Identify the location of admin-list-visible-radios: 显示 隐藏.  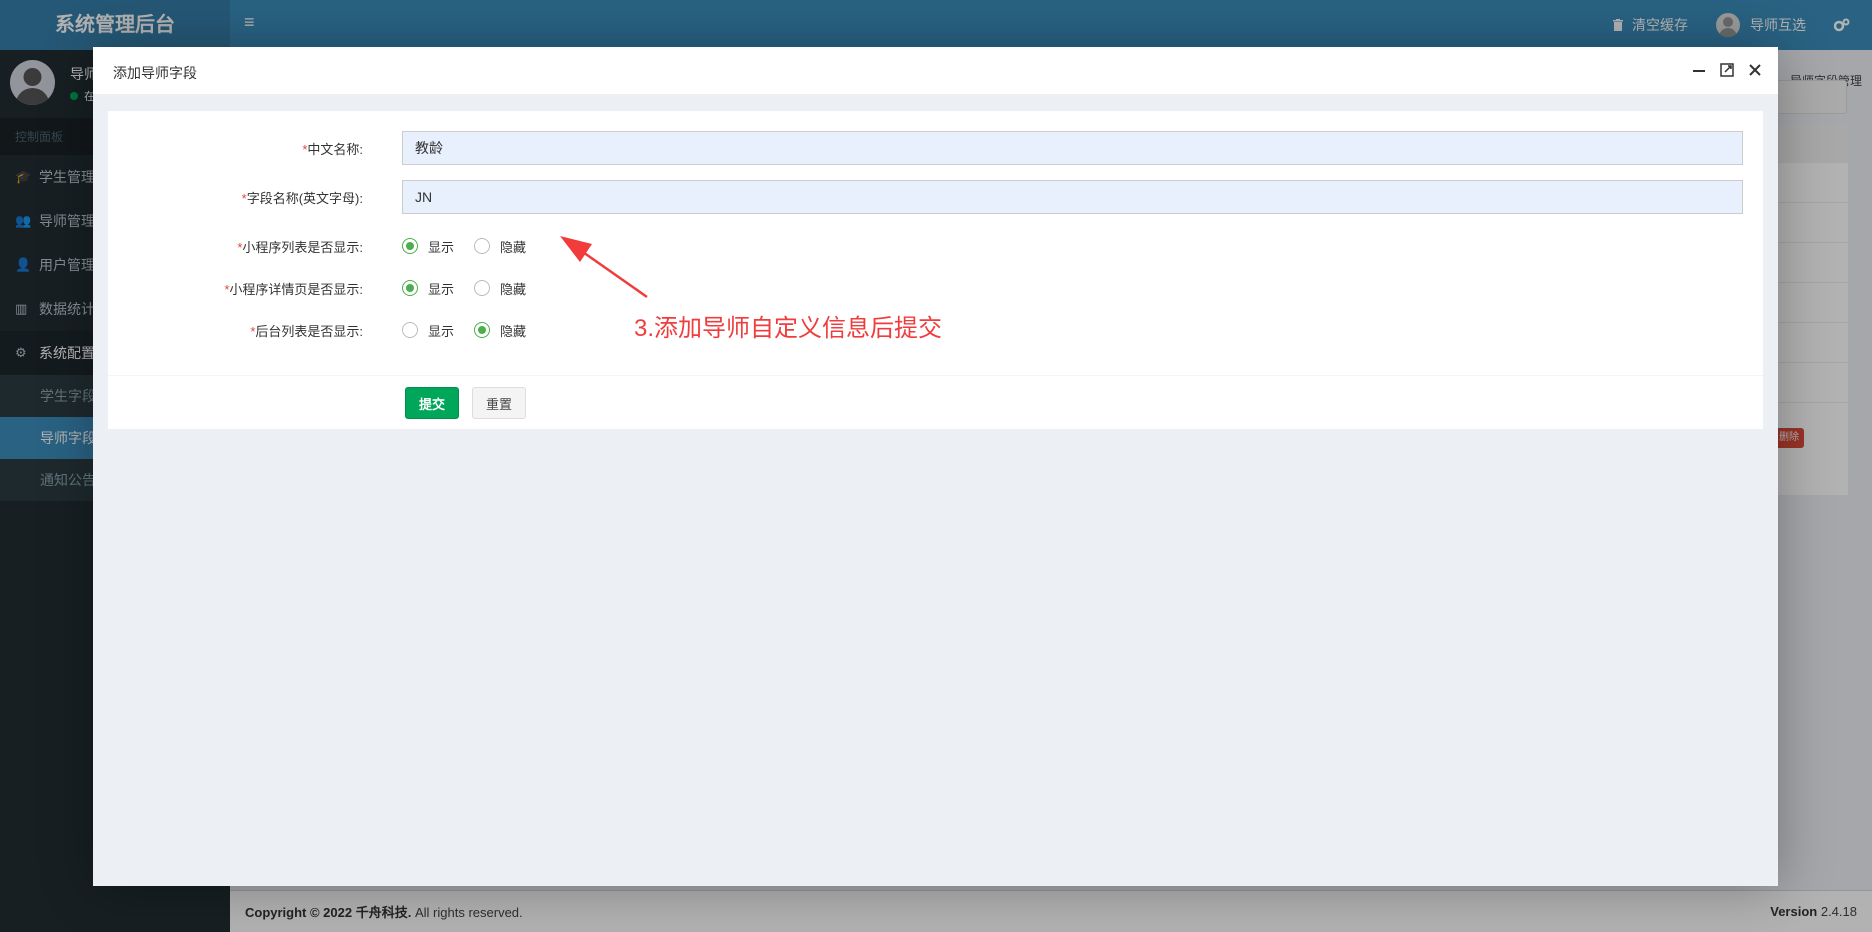
(474, 330).